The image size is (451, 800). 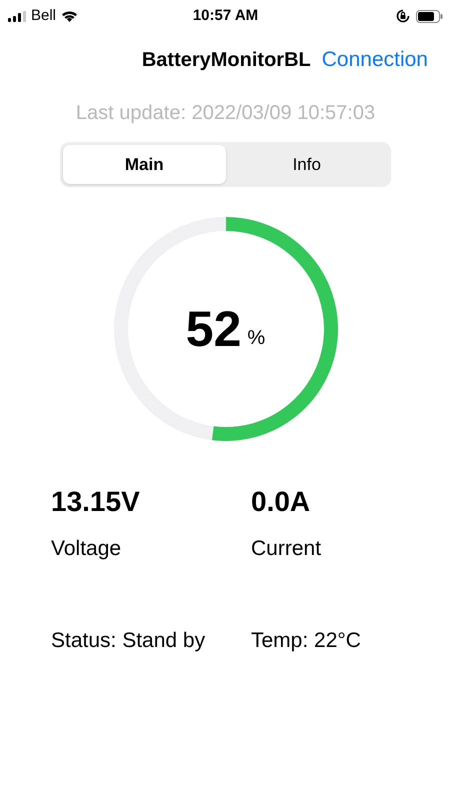 What do you see at coordinates (286, 549) in the screenshot?
I see `reading-label: Current` at bounding box center [286, 549].